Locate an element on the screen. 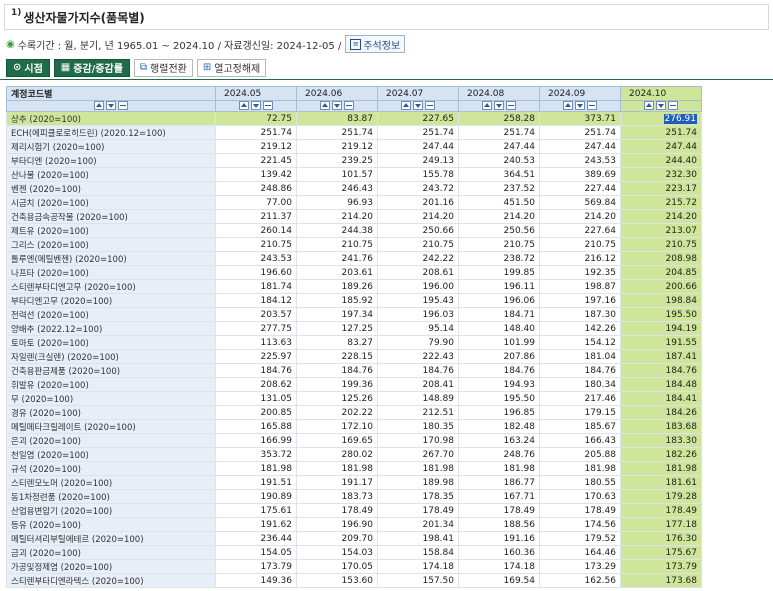 The height and width of the screenshot is (591, 773). data-cell: 195.50 is located at coordinates (499, 398).